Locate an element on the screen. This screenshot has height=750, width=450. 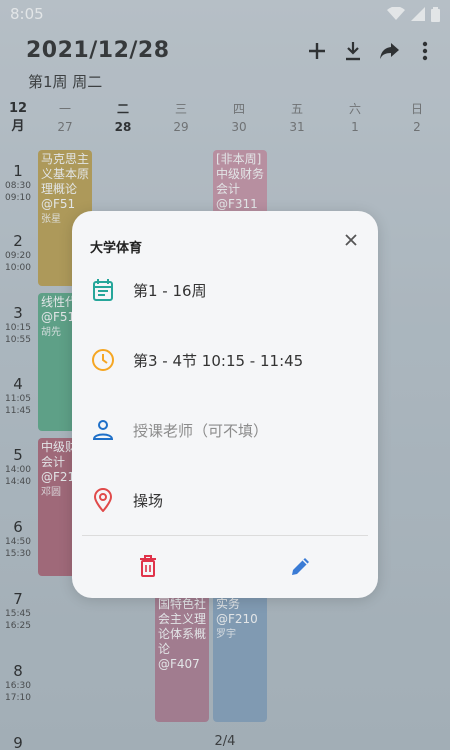
close-icon is located at coordinates (351, 240).